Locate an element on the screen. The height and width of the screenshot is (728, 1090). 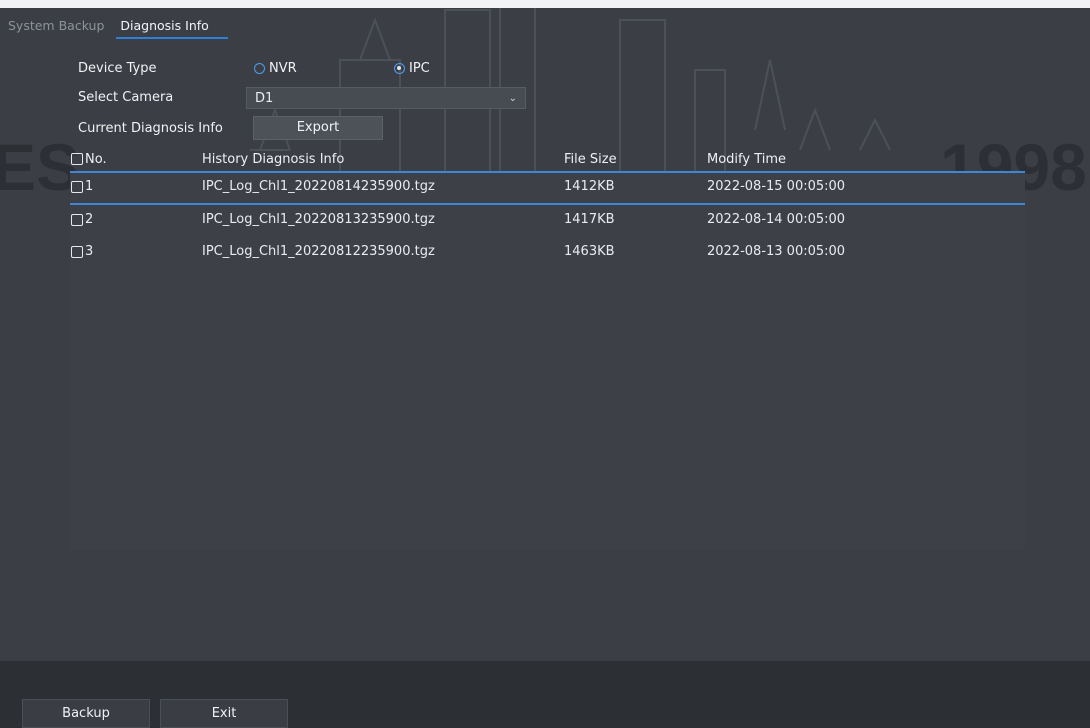
radio-nvr-label: NVR is located at coordinates (283, 68).